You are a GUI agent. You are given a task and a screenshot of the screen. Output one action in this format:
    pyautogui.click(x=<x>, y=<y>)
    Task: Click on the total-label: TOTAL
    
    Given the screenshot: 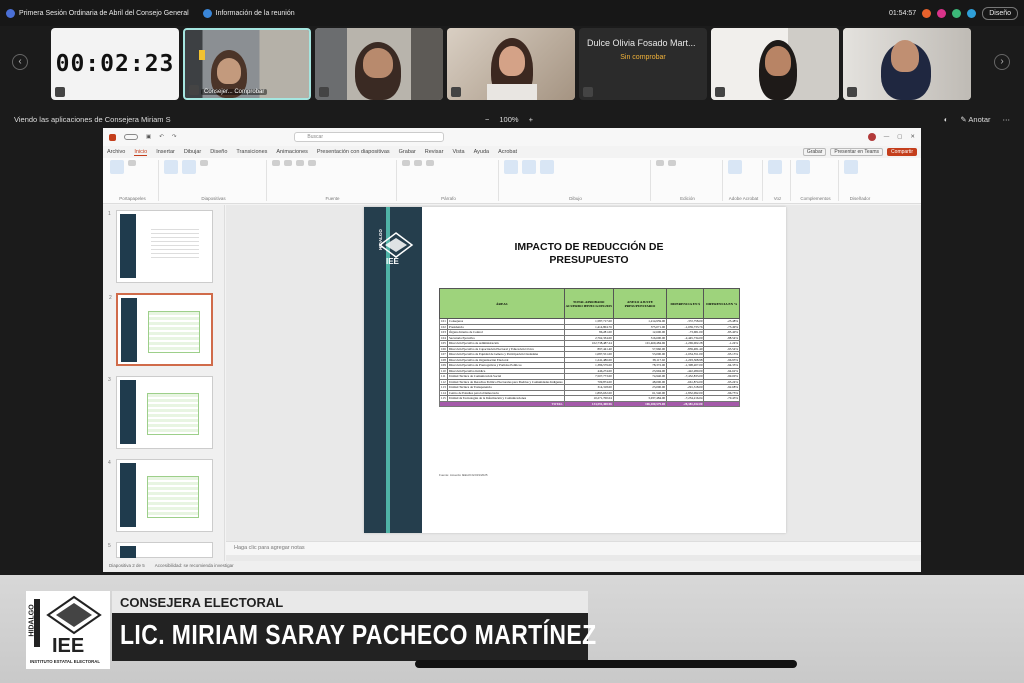 What is the action you would take?
    pyautogui.click(x=502, y=403)
    